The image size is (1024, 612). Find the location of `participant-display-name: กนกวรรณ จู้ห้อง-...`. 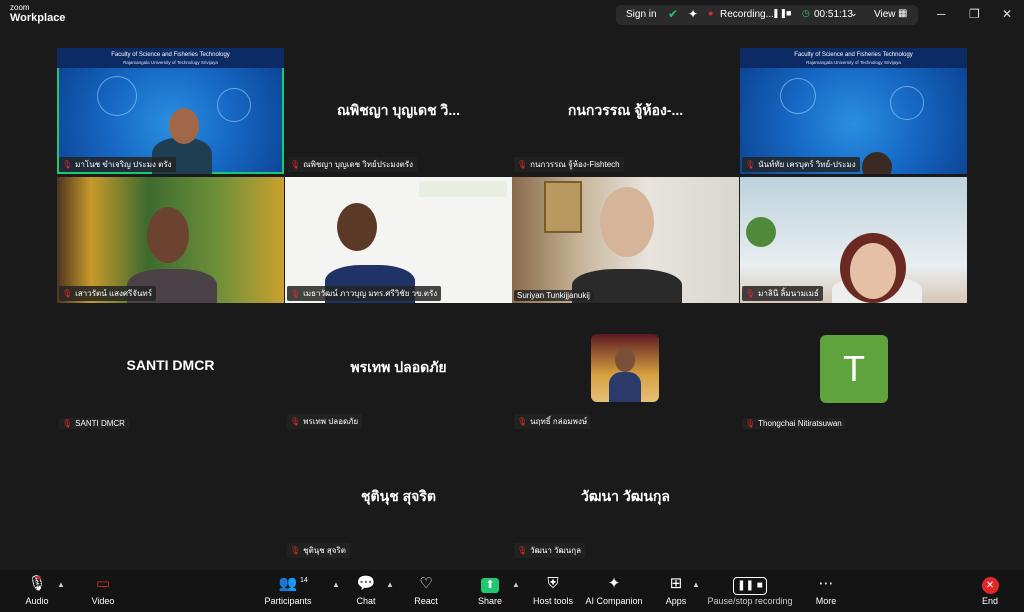

participant-display-name: กนกวรรณ จู้ห้อง-... is located at coordinates (625, 110).